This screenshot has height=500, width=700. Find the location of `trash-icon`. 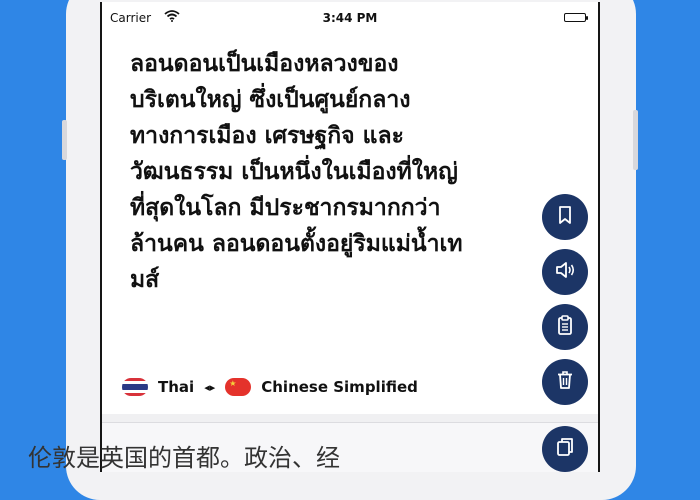

trash-icon is located at coordinates (565, 382).